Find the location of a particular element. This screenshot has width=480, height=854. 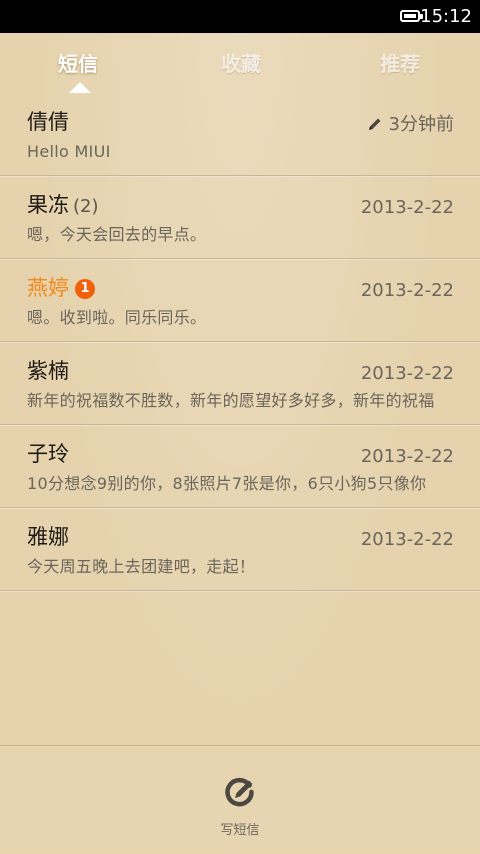

contact-name-text: 燕婷 is located at coordinates (48, 288).